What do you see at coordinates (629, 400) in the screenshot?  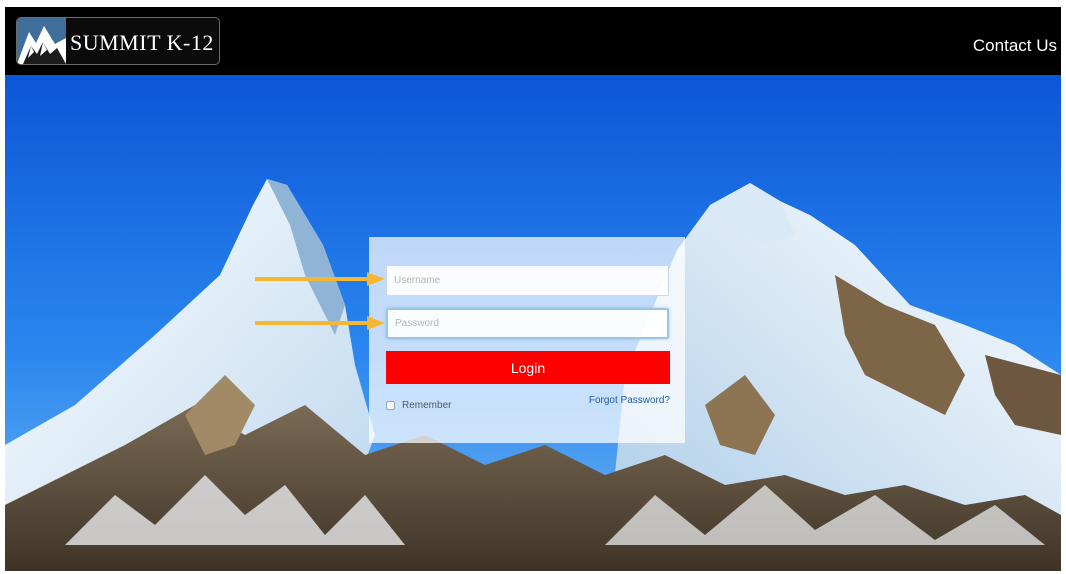 I see `forgot-password-link: Forgot Password?` at bounding box center [629, 400].